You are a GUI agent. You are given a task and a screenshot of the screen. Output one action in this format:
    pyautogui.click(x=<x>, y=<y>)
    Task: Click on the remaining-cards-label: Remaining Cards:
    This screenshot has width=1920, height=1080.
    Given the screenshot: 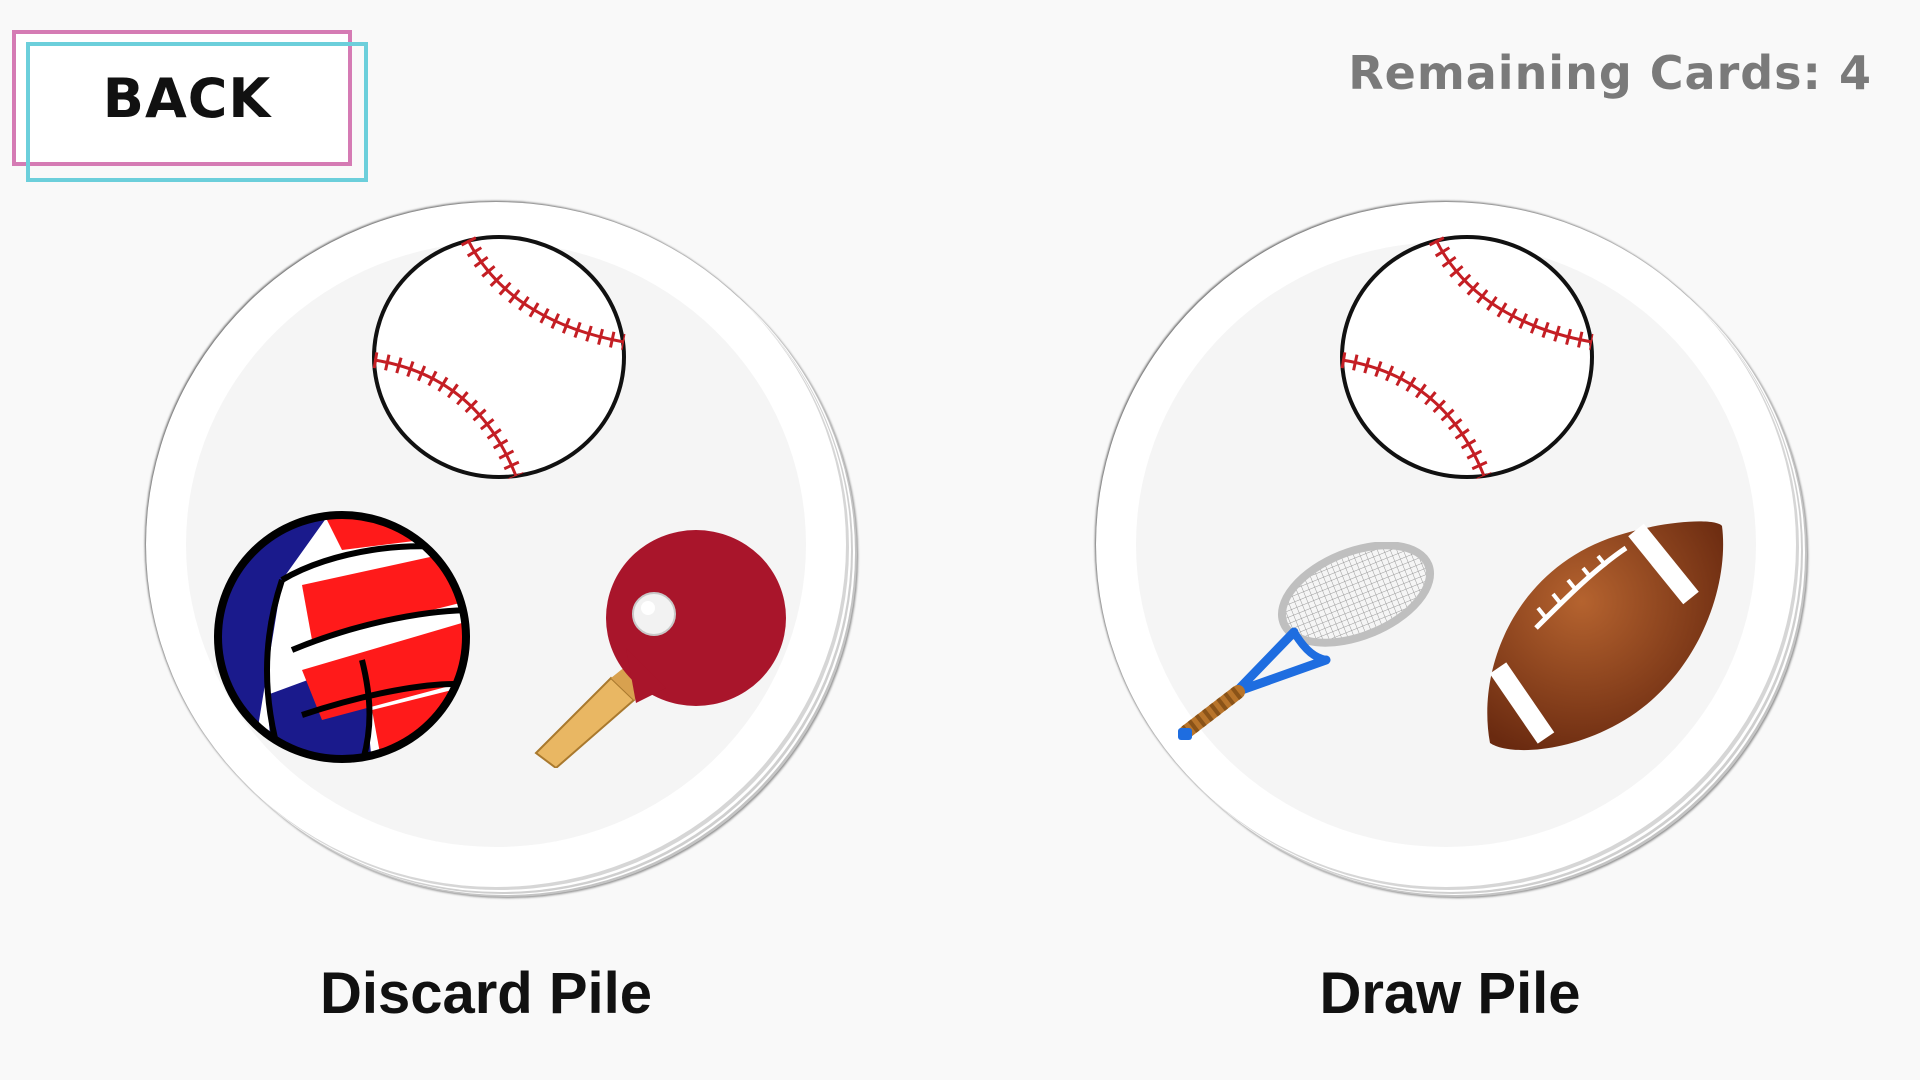 What is the action you would take?
    pyautogui.click(x=1585, y=73)
    